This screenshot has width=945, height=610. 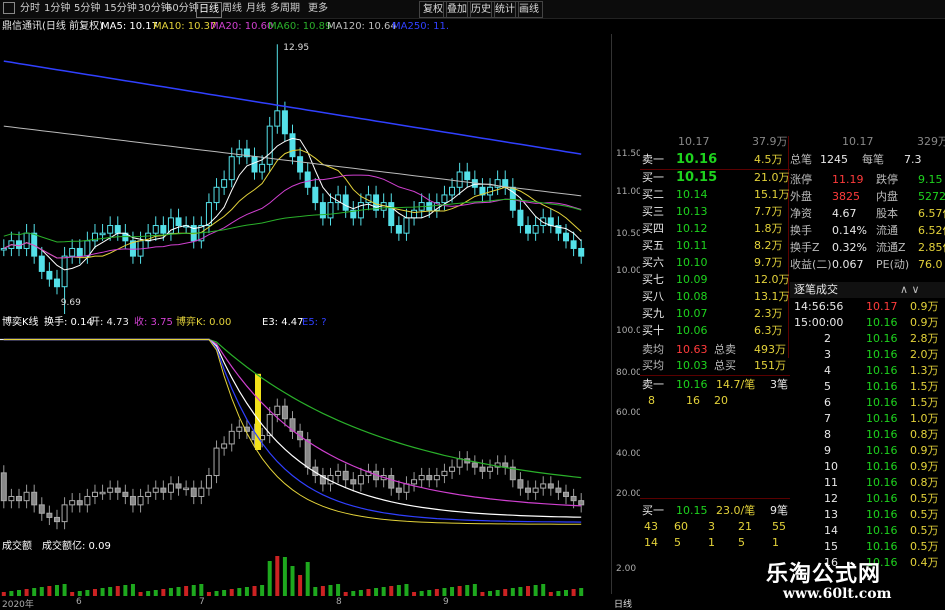 I want to click on period-tab-monthly: 月线, so click(x=256, y=9).